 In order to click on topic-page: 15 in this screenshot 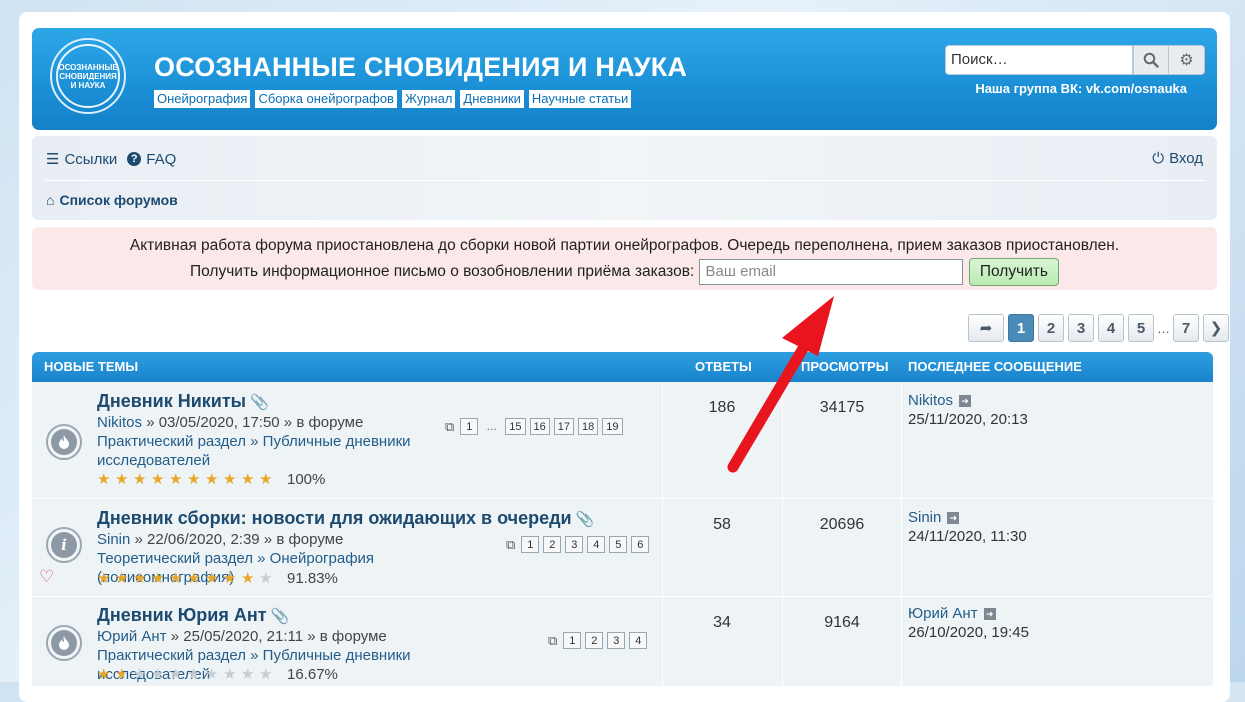, I will do `click(515, 426)`.